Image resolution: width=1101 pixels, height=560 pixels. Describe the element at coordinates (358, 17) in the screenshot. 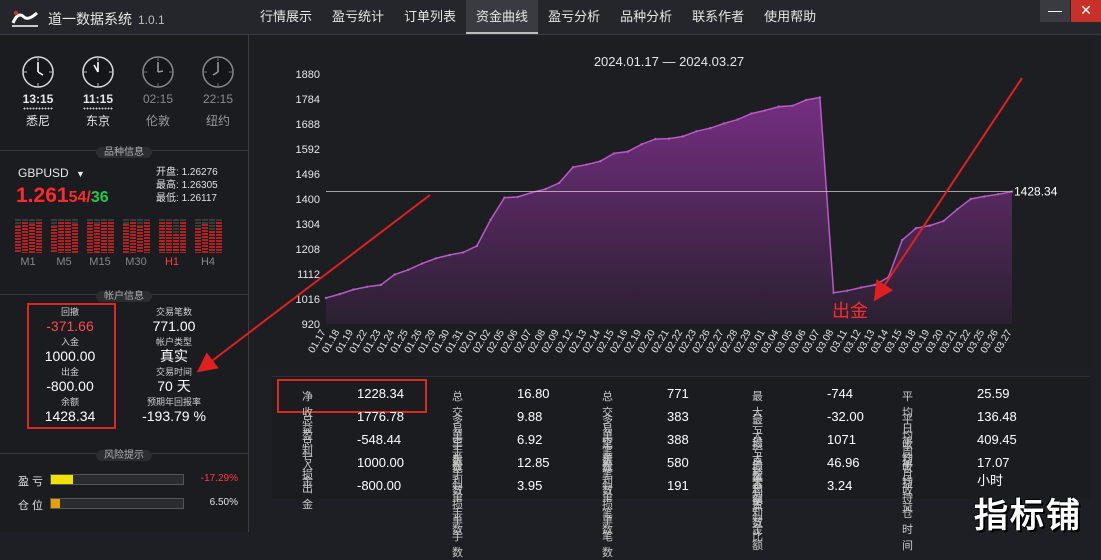

I see `menu-pnl-stats: 盈亏统计` at that location.